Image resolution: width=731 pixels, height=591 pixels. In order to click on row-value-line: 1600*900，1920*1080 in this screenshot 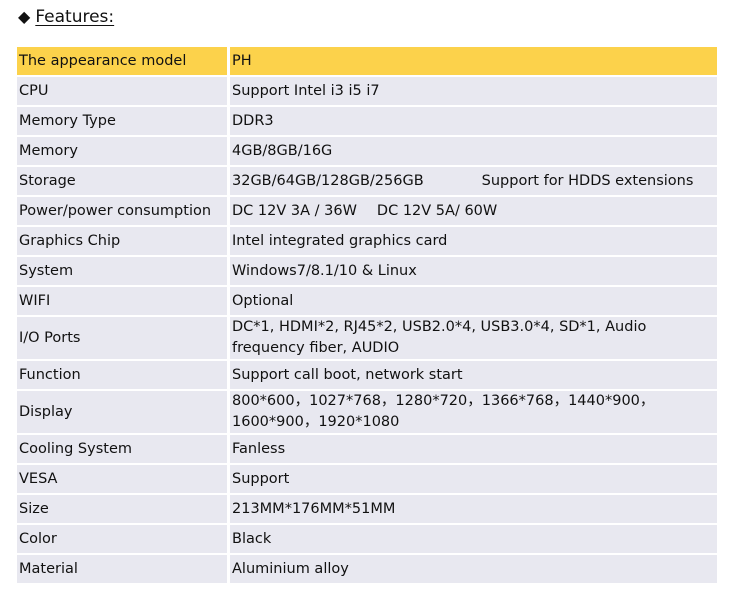, I will do `click(316, 422)`.